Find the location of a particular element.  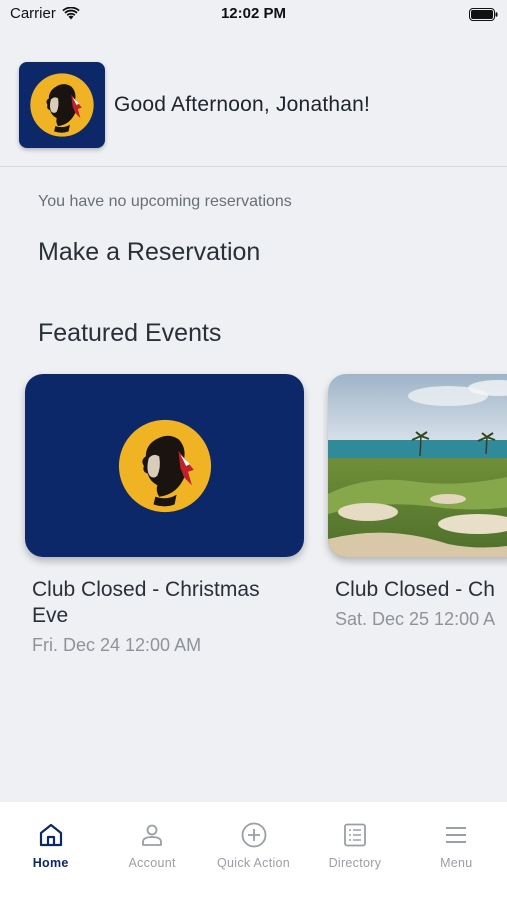

menu-icon is located at coordinates (456, 835).